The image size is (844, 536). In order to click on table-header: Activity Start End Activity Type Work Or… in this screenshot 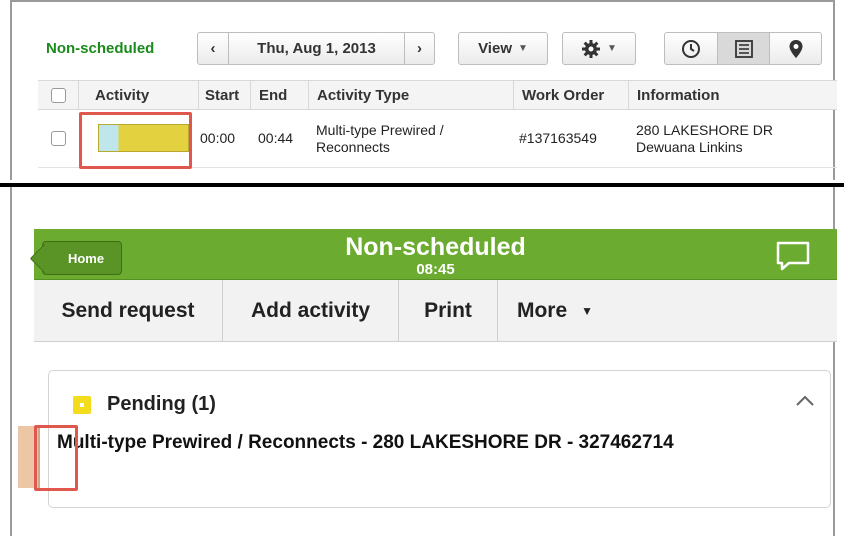, I will do `click(437, 95)`.